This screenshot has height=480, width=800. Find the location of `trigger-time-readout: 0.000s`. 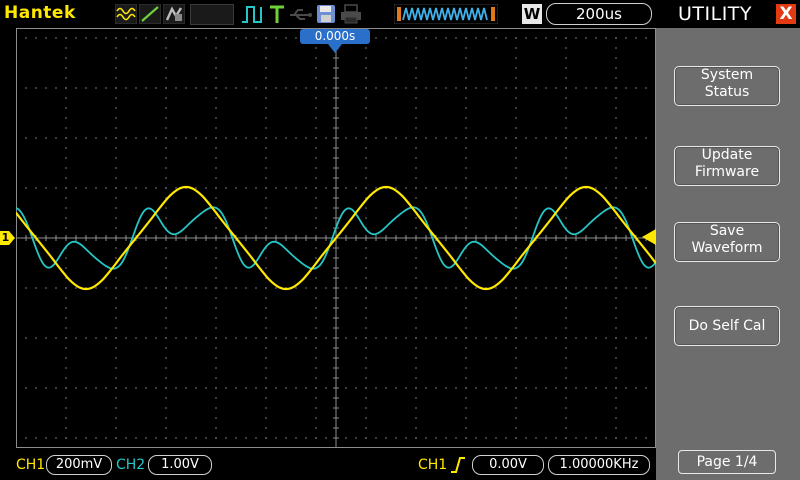

trigger-time-readout: 0.000s is located at coordinates (335, 36).